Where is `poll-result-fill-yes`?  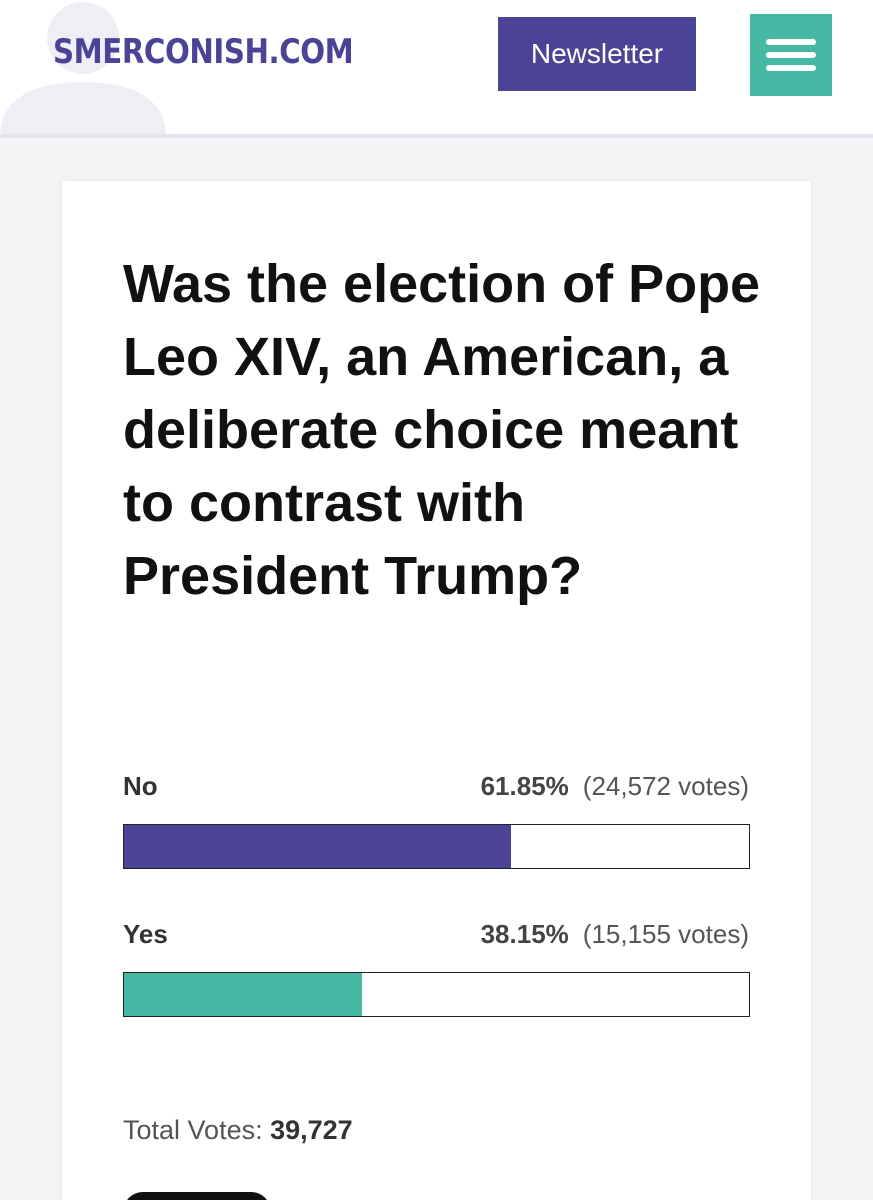 poll-result-fill-yes is located at coordinates (243, 994).